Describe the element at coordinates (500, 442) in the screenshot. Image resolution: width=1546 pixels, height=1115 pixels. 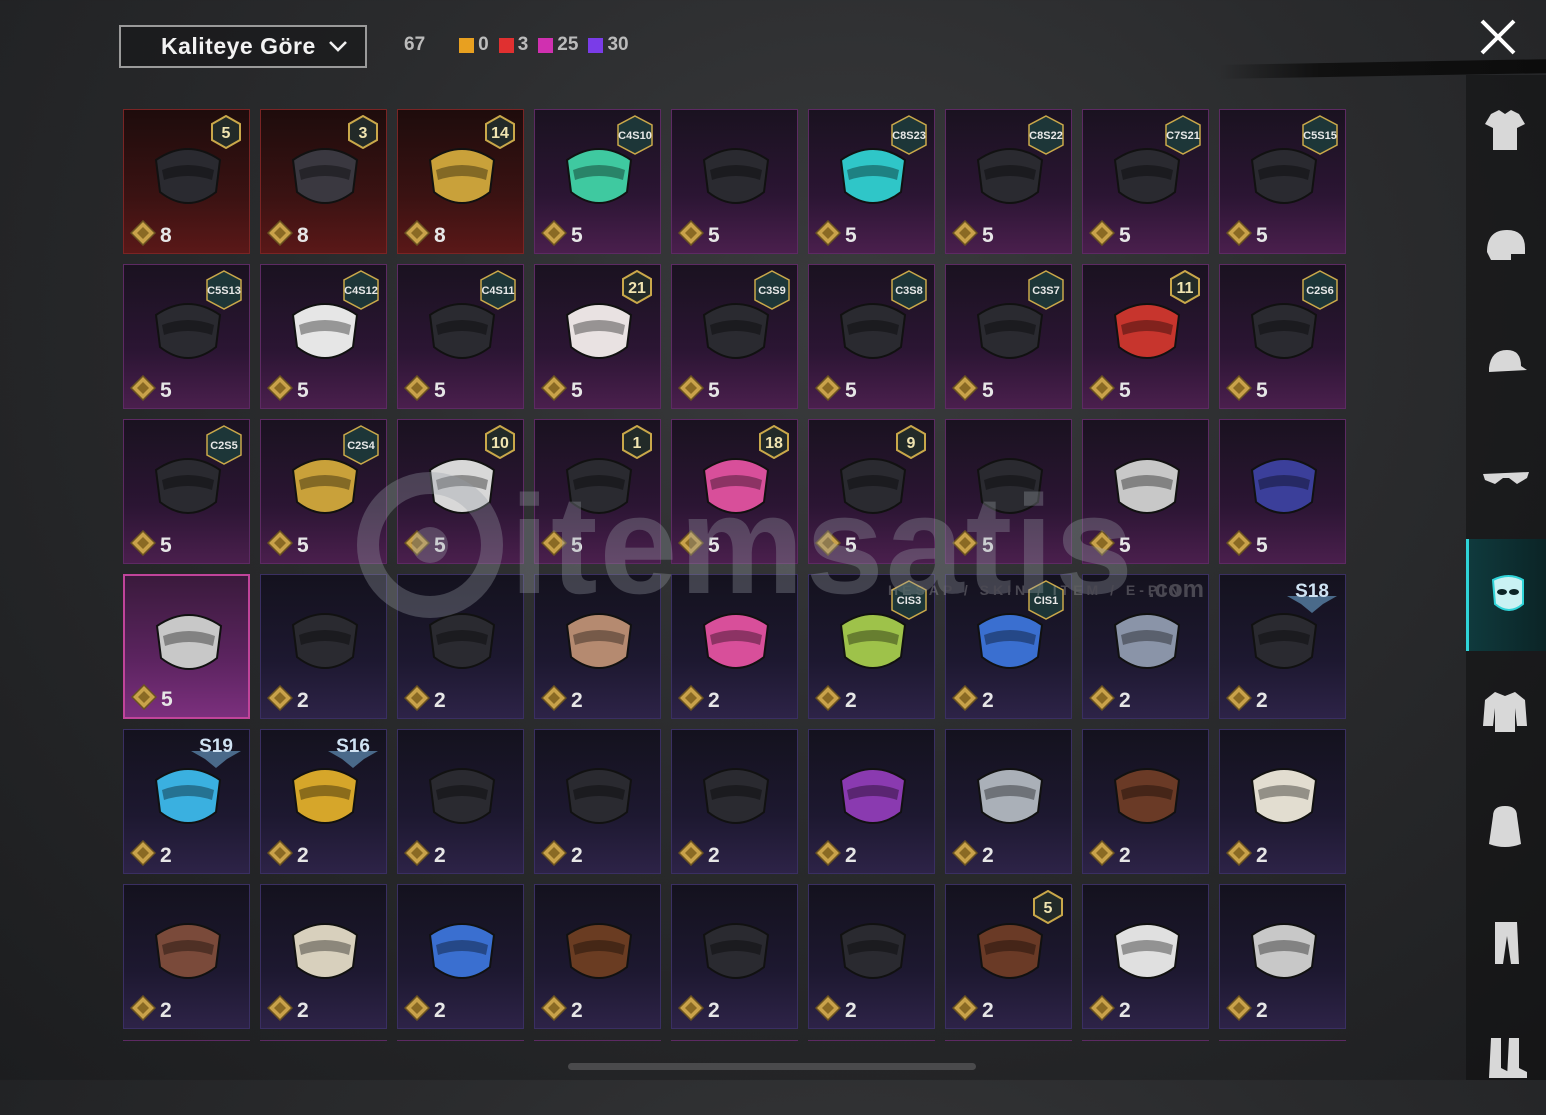
I see `level-badge: 10` at that location.